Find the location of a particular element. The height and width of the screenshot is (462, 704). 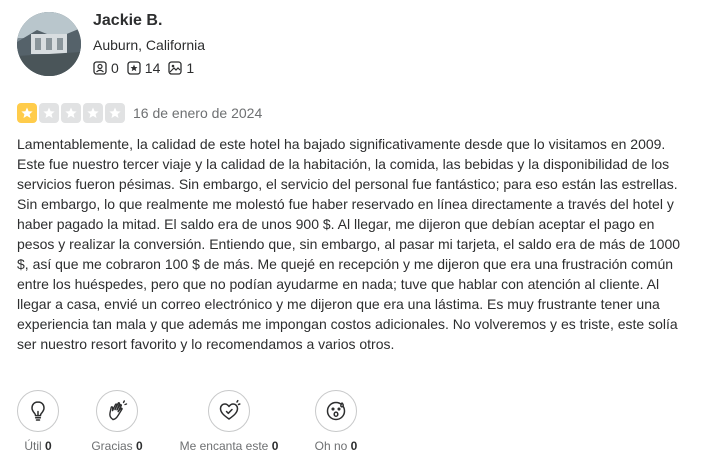

thanks-label: Gracias 0 is located at coordinates (117, 446).